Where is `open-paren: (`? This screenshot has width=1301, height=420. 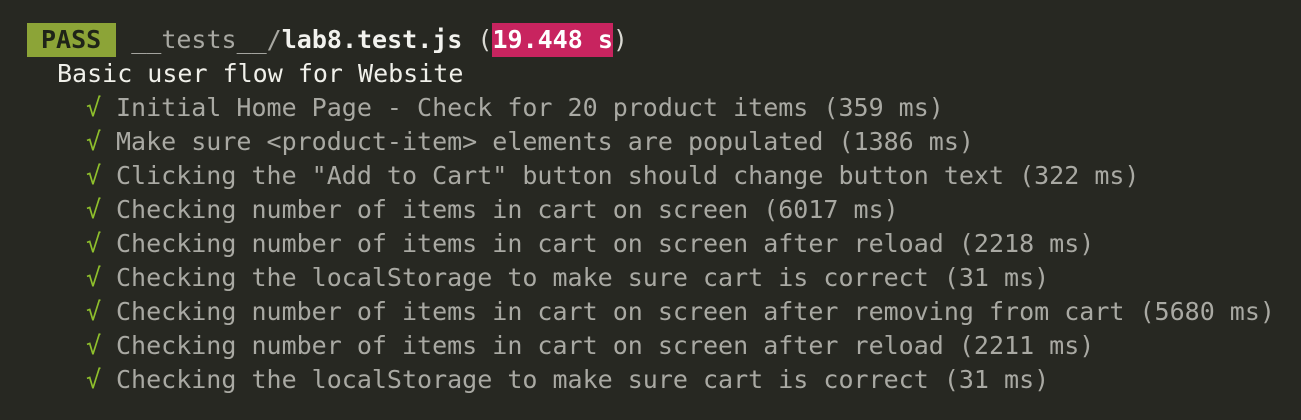
open-paren: ( is located at coordinates (477, 39).